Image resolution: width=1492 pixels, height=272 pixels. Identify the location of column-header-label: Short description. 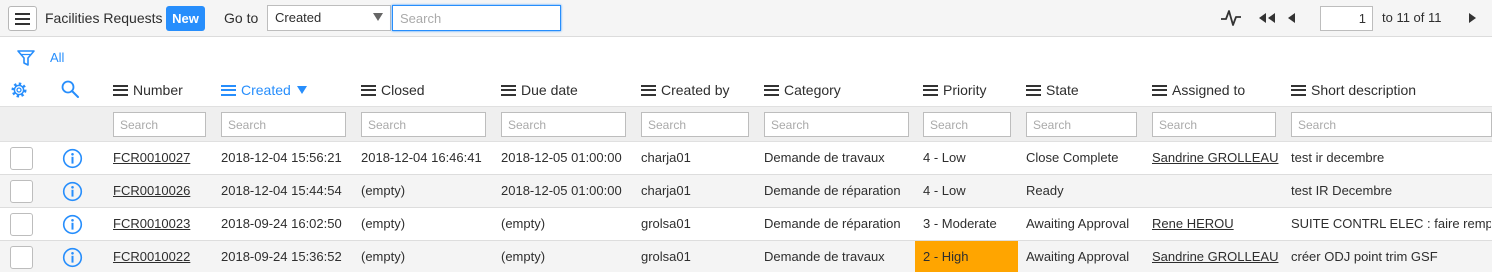
(1364, 90).